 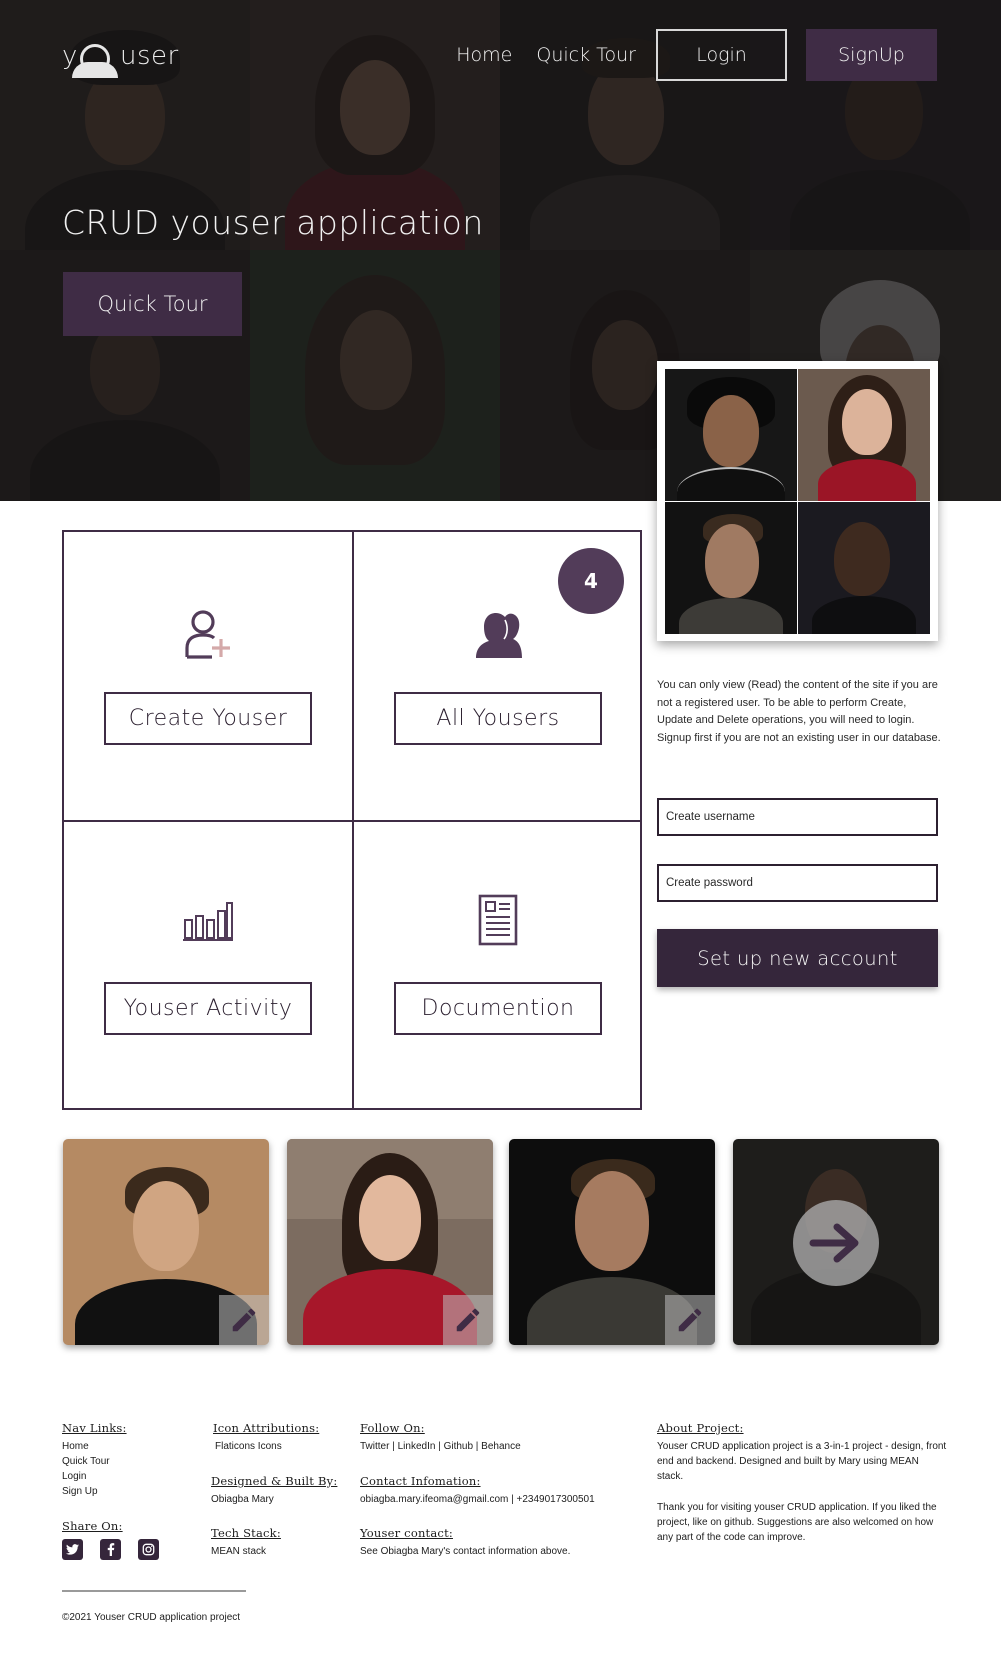 What do you see at coordinates (700, 1428) in the screenshot?
I see `footer-heading: About Project:` at bounding box center [700, 1428].